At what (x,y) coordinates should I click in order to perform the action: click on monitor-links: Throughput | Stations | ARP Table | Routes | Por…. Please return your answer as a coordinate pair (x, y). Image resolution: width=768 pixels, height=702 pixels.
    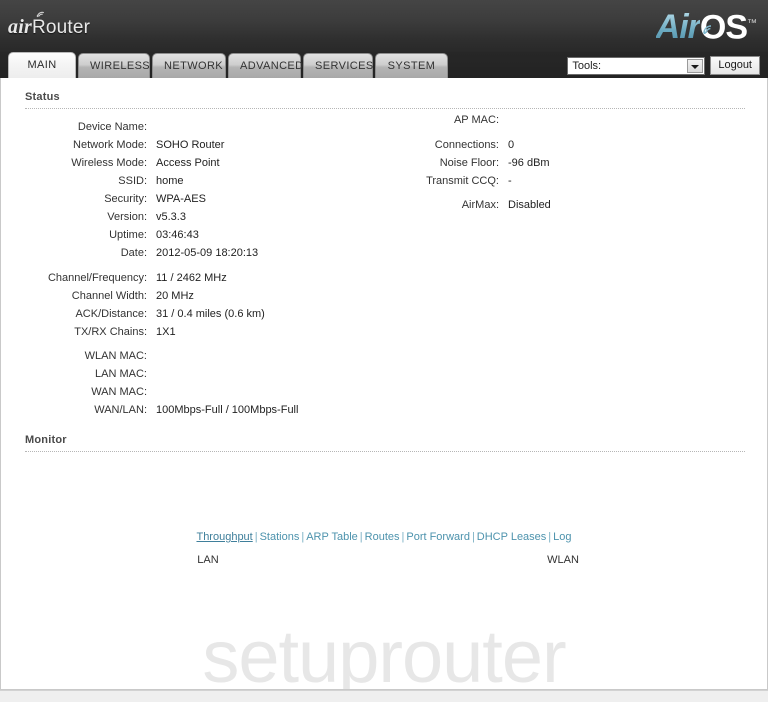
    Looking at the image, I should click on (384, 537).